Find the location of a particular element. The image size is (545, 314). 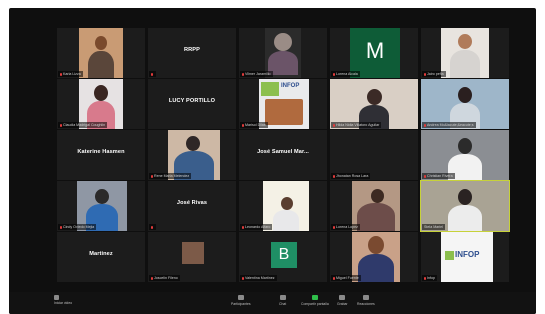

start-video-control: Iniciar video is located at coordinates (63, 300).